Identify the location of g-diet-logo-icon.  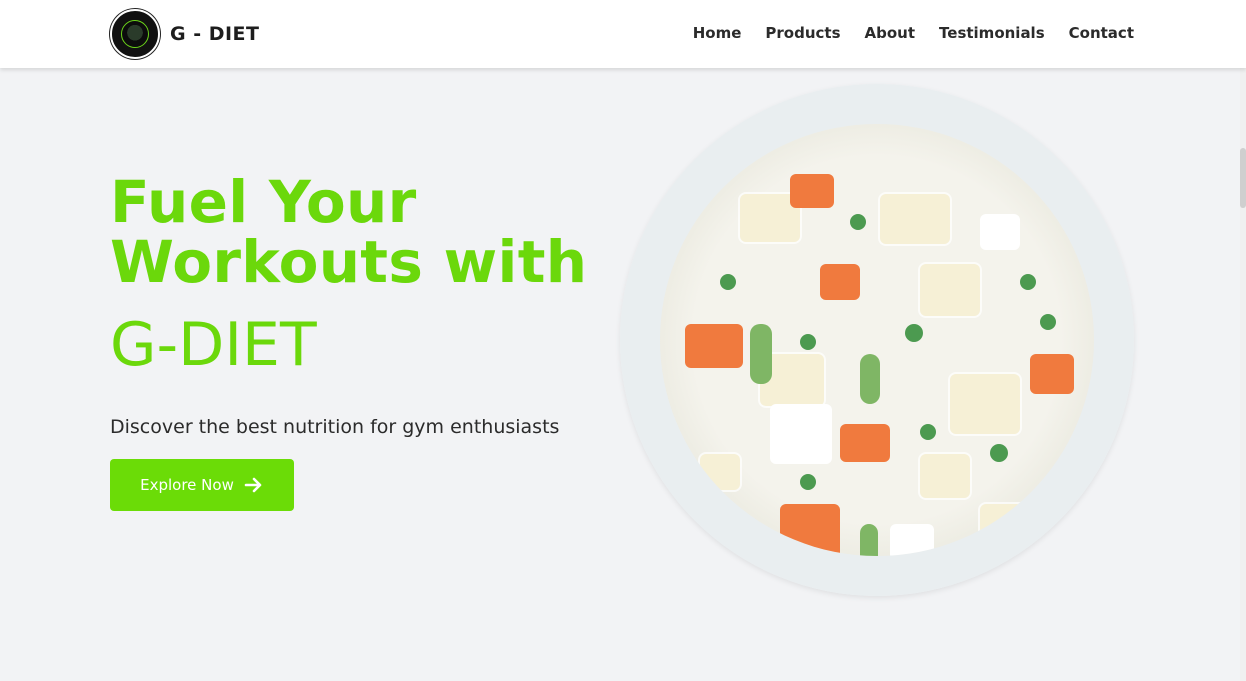
(135, 34).